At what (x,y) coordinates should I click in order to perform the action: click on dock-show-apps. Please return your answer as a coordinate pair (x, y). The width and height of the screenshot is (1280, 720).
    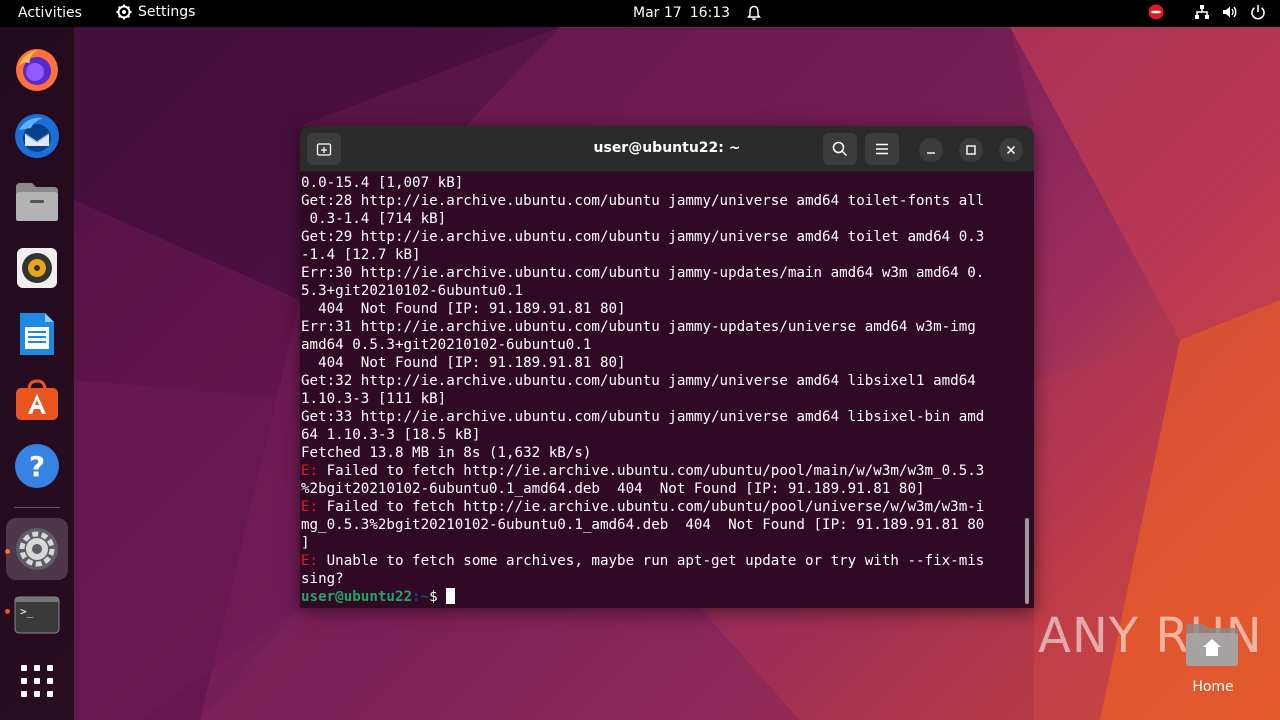
    Looking at the image, I should click on (37, 681).